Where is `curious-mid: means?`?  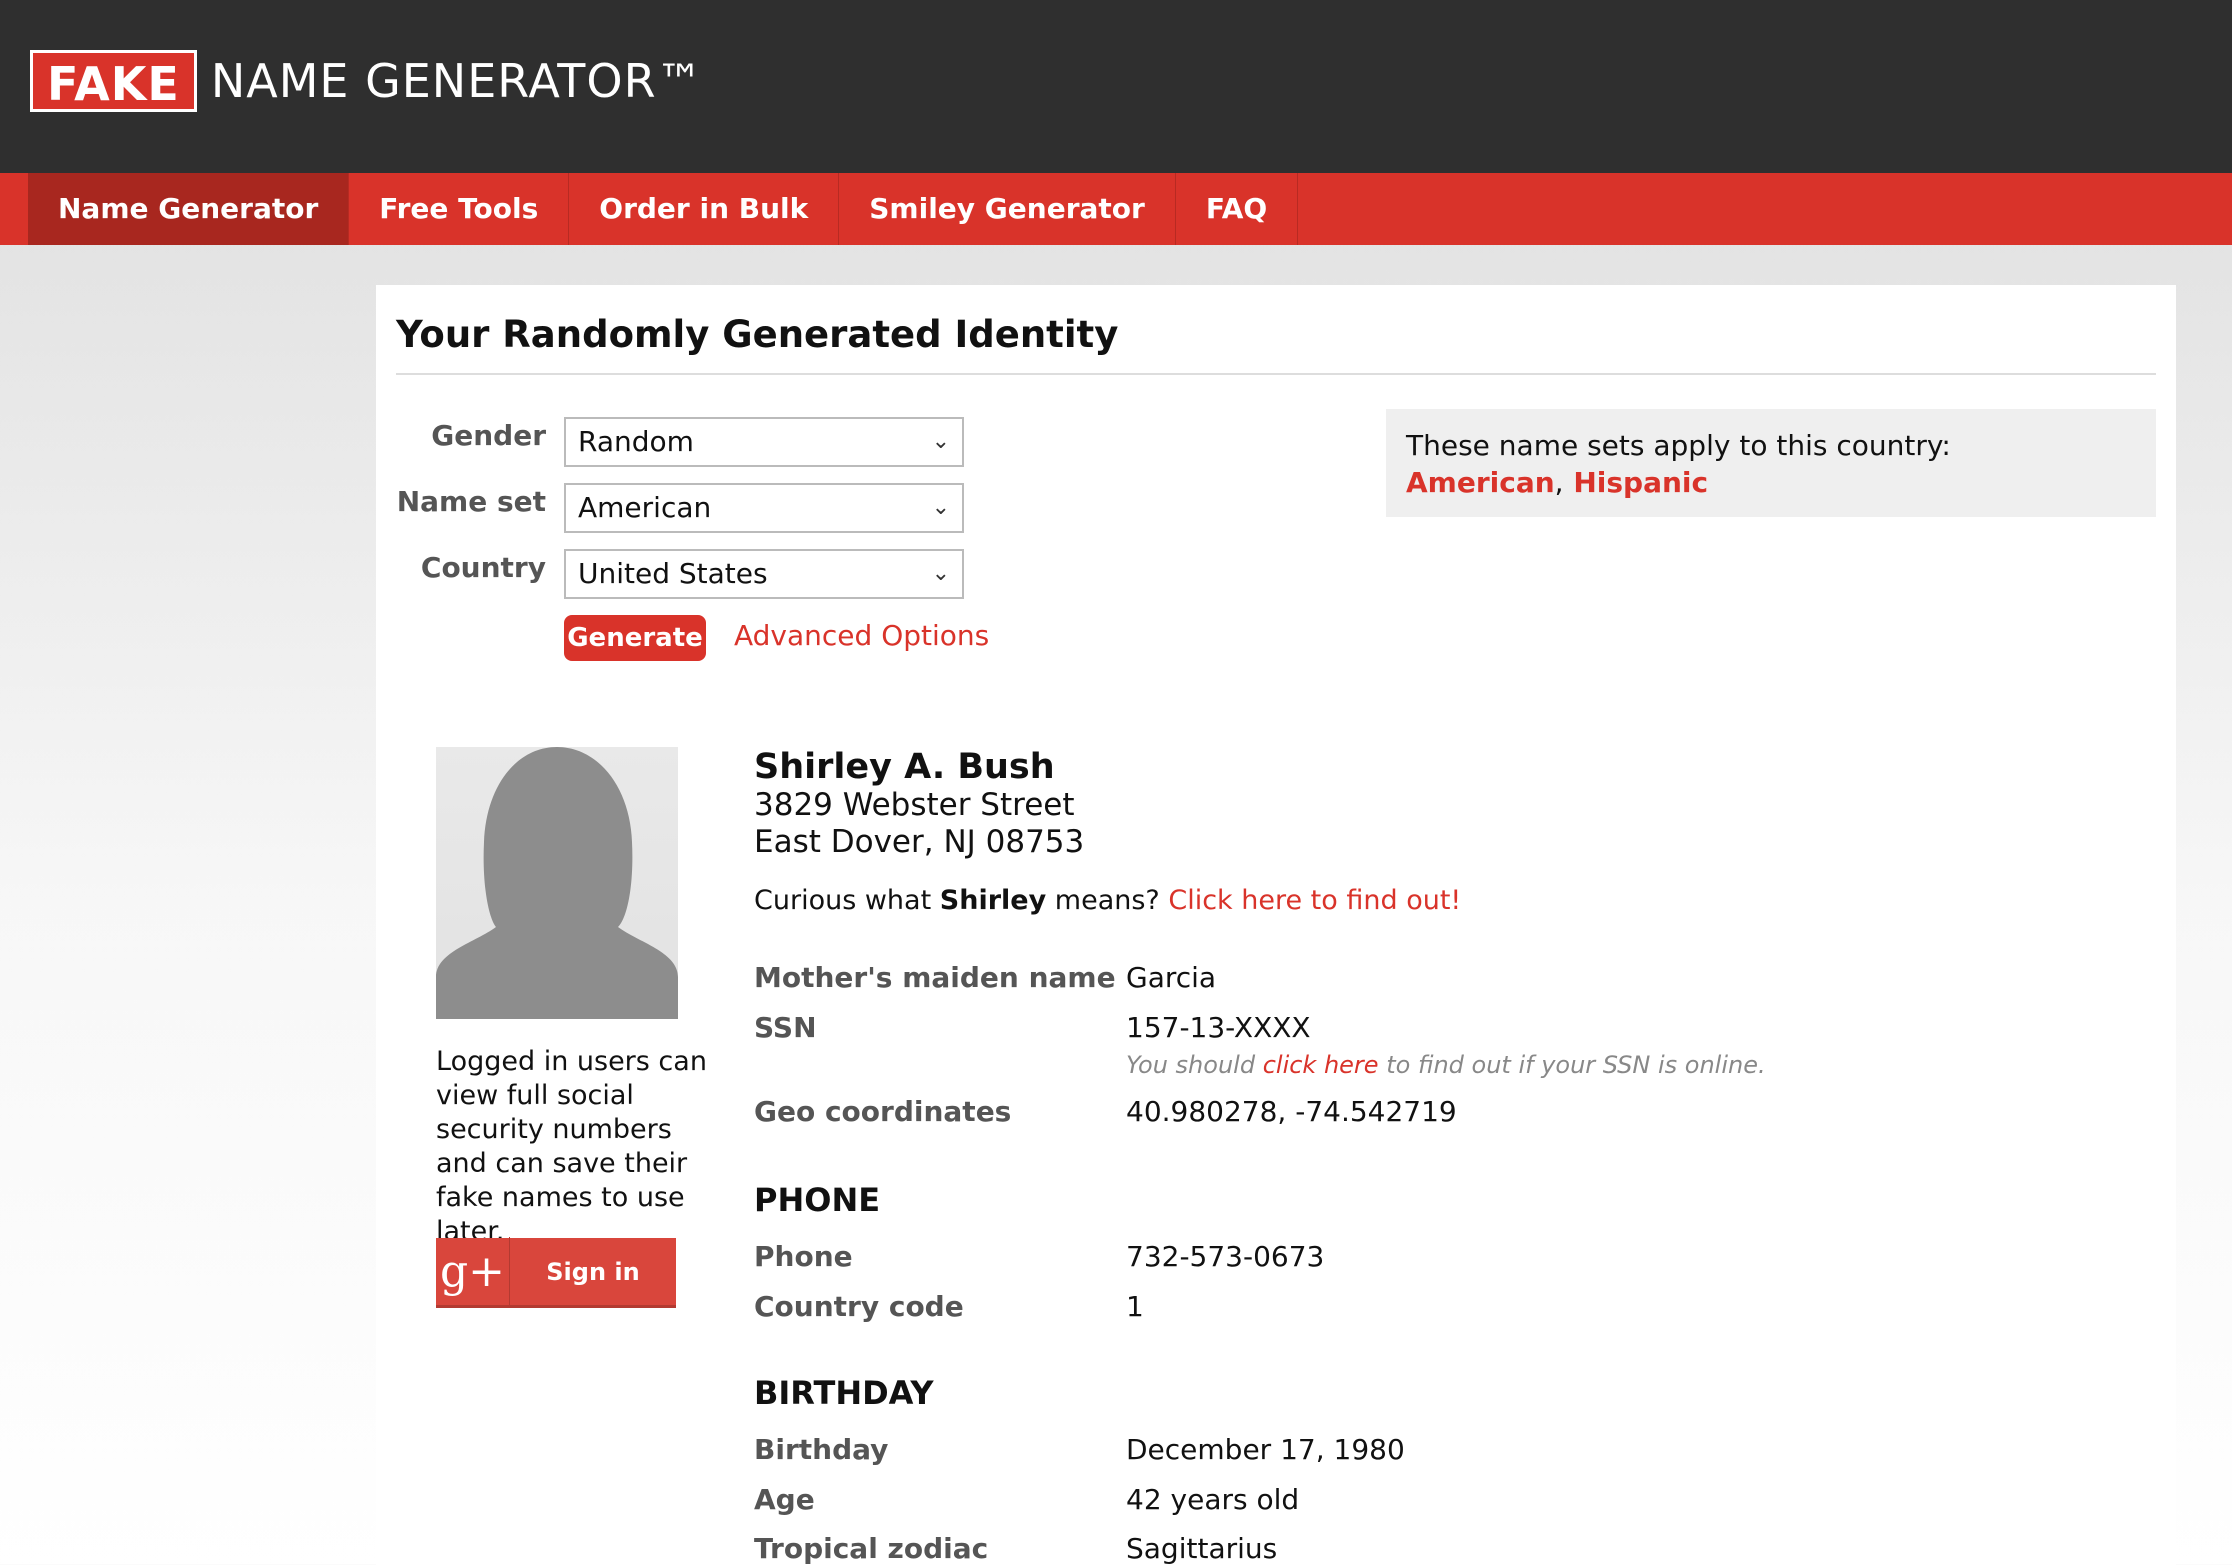 curious-mid: means? is located at coordinates (1107, 900).